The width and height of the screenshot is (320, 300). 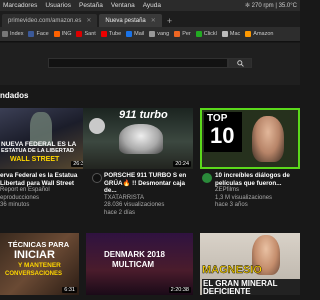 What do you see at coordinates (250, 138) in the screenshot?
I see `video-thumbnail: TOP 10` at bounding box center [250, 138].